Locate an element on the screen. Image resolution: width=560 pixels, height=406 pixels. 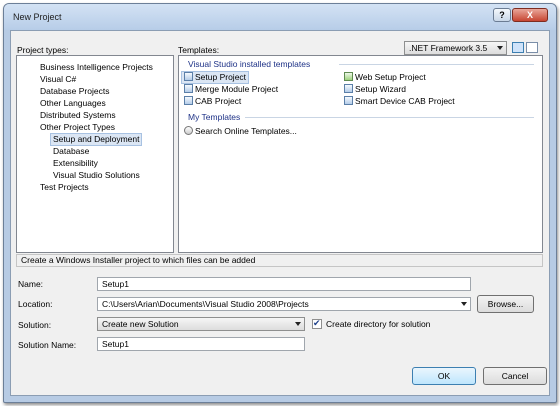
project-types-label: Project types: is located at coordinates (43, 50).